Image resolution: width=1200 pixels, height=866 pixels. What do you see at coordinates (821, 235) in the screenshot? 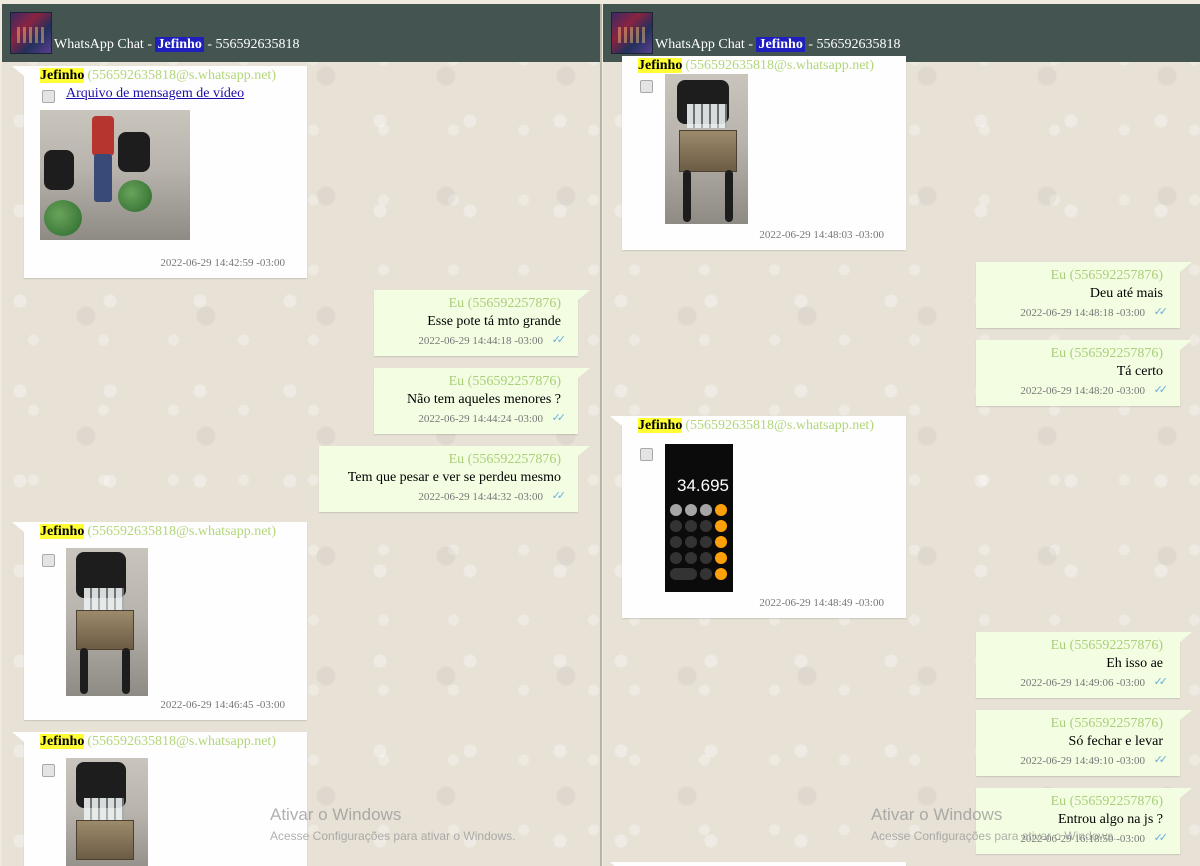
I see `message-timestamp: 2022-06-29 14:48:03 -03:00` at bounding box center [821, 235].